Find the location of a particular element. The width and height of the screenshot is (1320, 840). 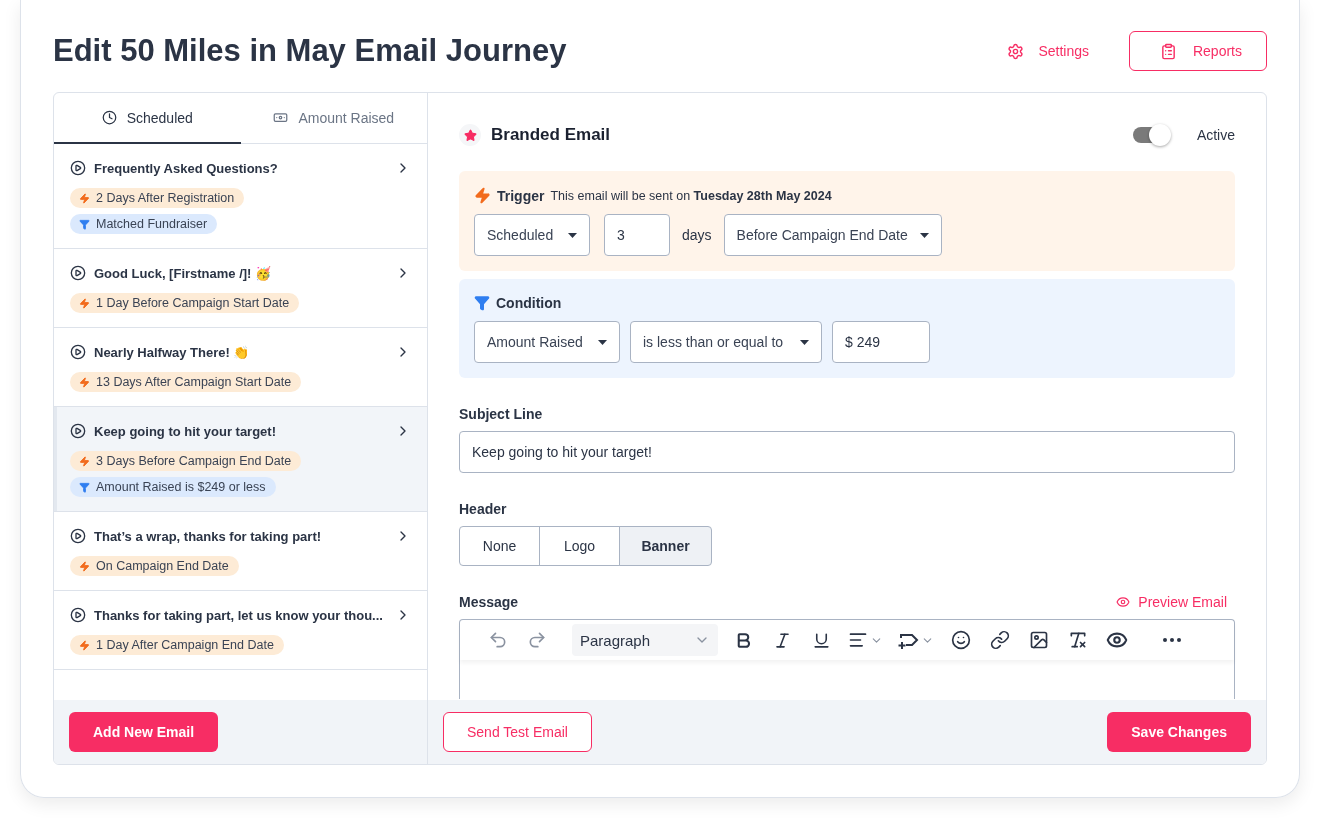

email-title: Nearly Halfway There! 👏 is located at coordinates (172, 352).